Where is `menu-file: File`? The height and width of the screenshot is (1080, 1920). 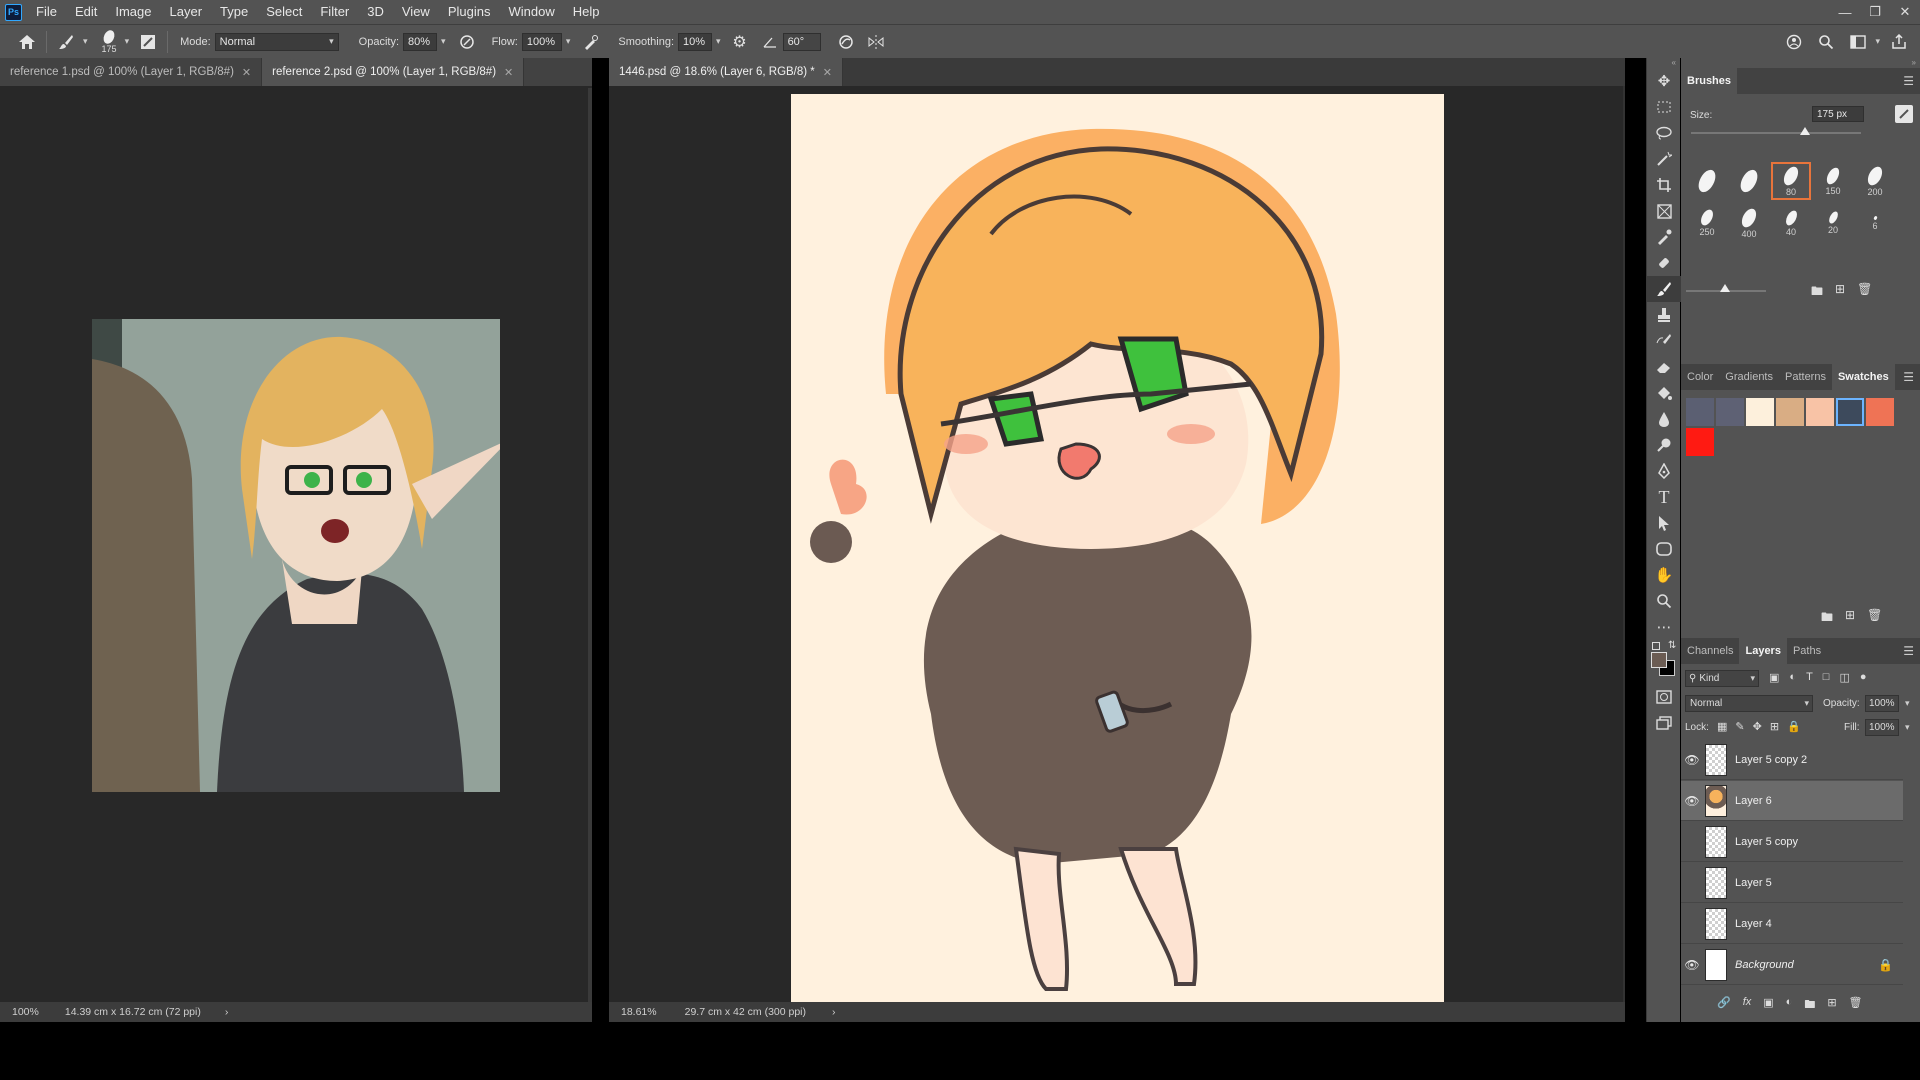 menu-file: File is located at coordinates (46, 12).